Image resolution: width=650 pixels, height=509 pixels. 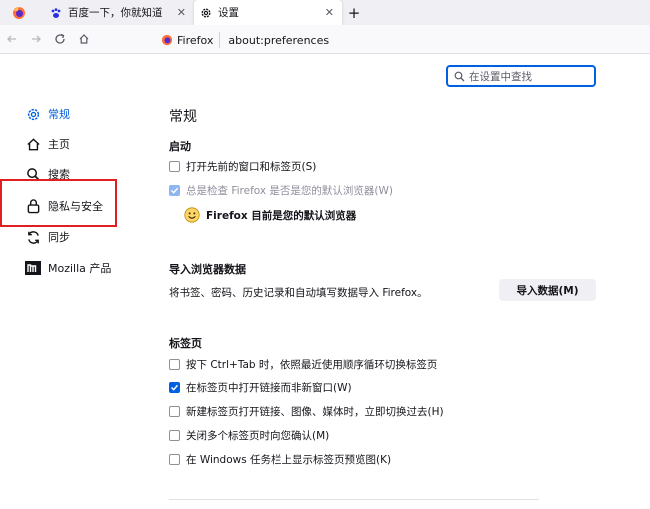 I want to click on open-links-in-tabs-checkbox, so click(x=174, y=387).